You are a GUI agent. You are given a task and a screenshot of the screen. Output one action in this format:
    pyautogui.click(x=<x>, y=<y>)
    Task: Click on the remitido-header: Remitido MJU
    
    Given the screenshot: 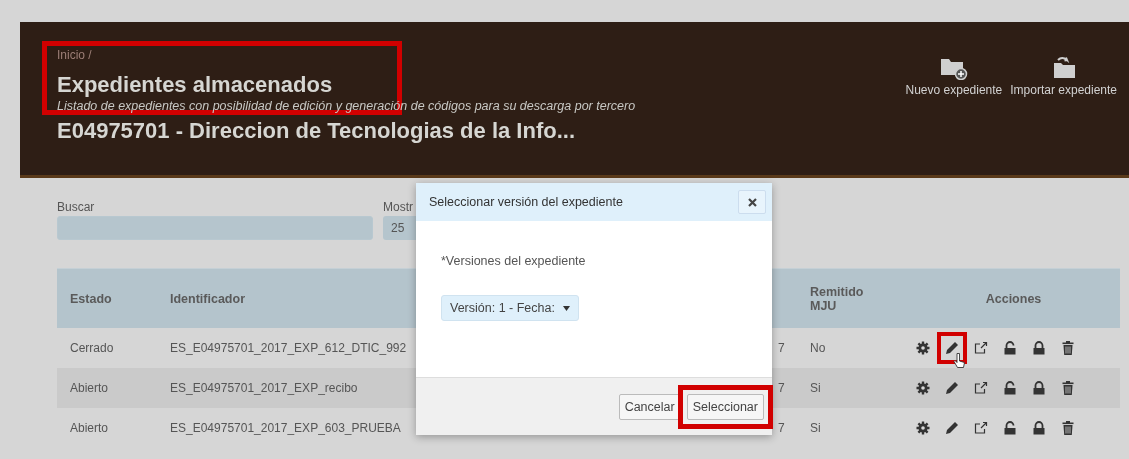 What is the action you would take?
    pyautogui.click(x=837, y=298)
    